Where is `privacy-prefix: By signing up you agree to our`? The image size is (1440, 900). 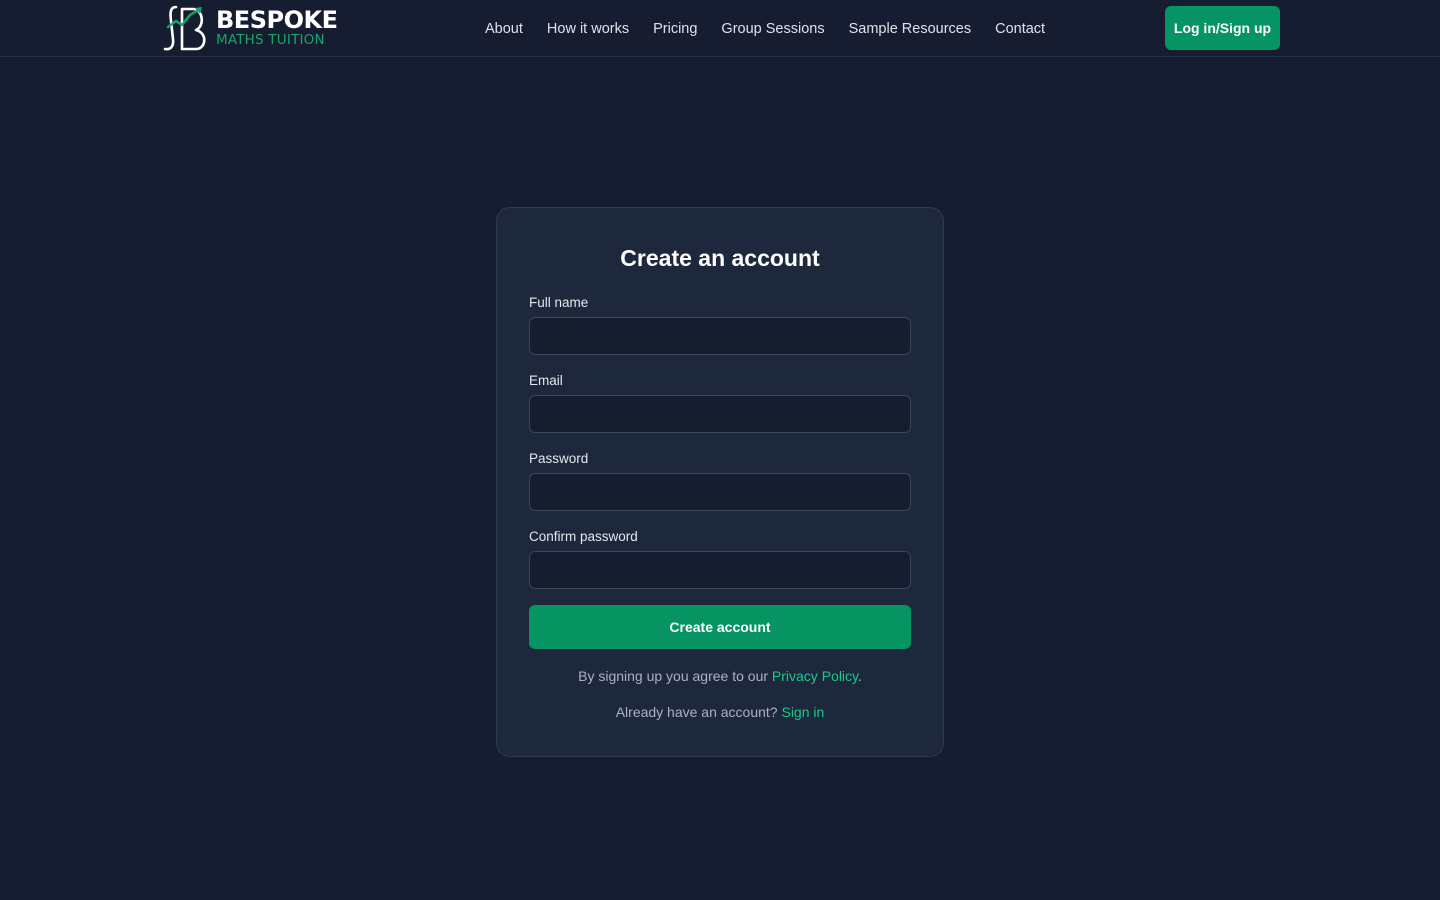 privacy-prefix: By signing up you agree to our is located at coordinates (675, 676).